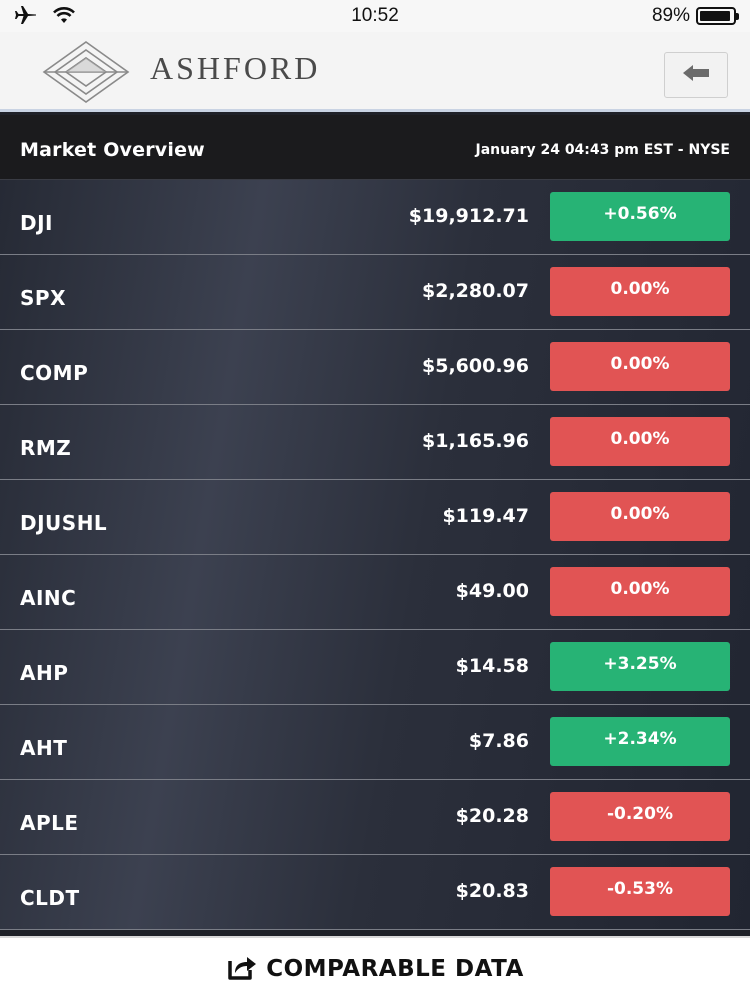 The width and height of the screenshot is (750, 1000). Describe the element at coordinates (640, 216) in the screenshot. I see `change-badge: +0.56%` at that location.